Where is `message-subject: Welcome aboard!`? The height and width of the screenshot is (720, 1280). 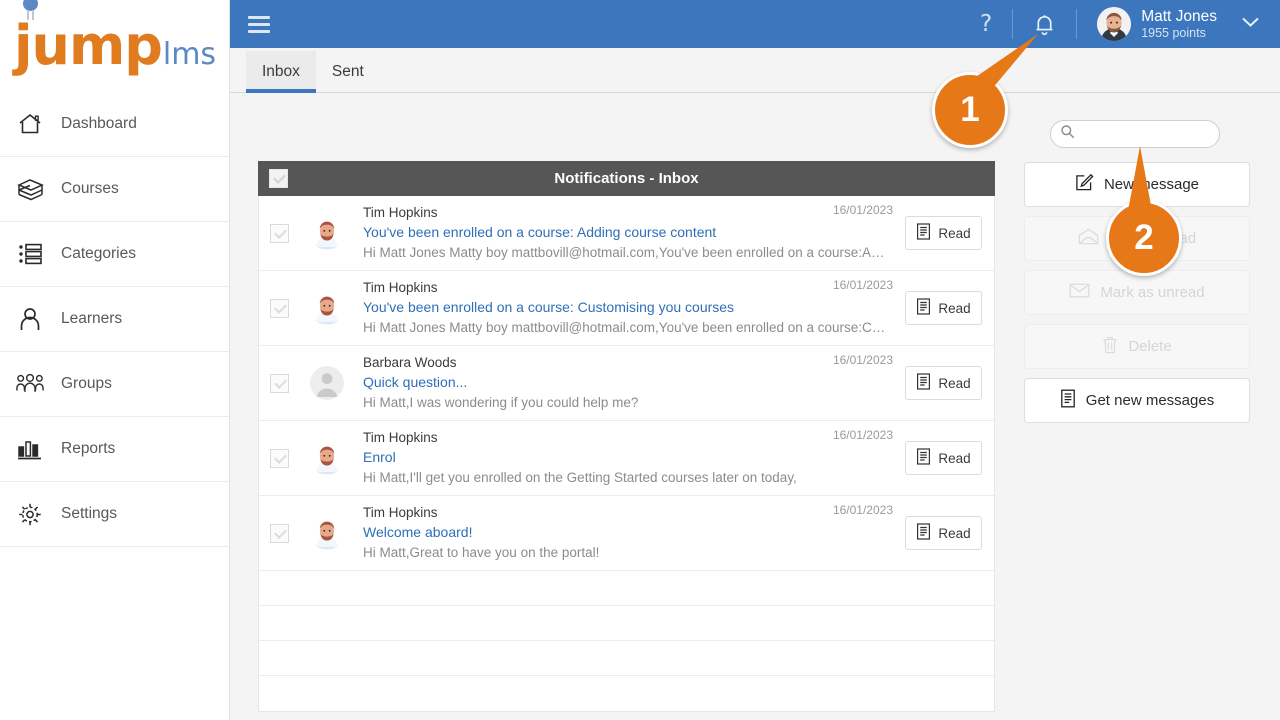 message-subject: Welcome aboard! is located at coordinates (626, 532).